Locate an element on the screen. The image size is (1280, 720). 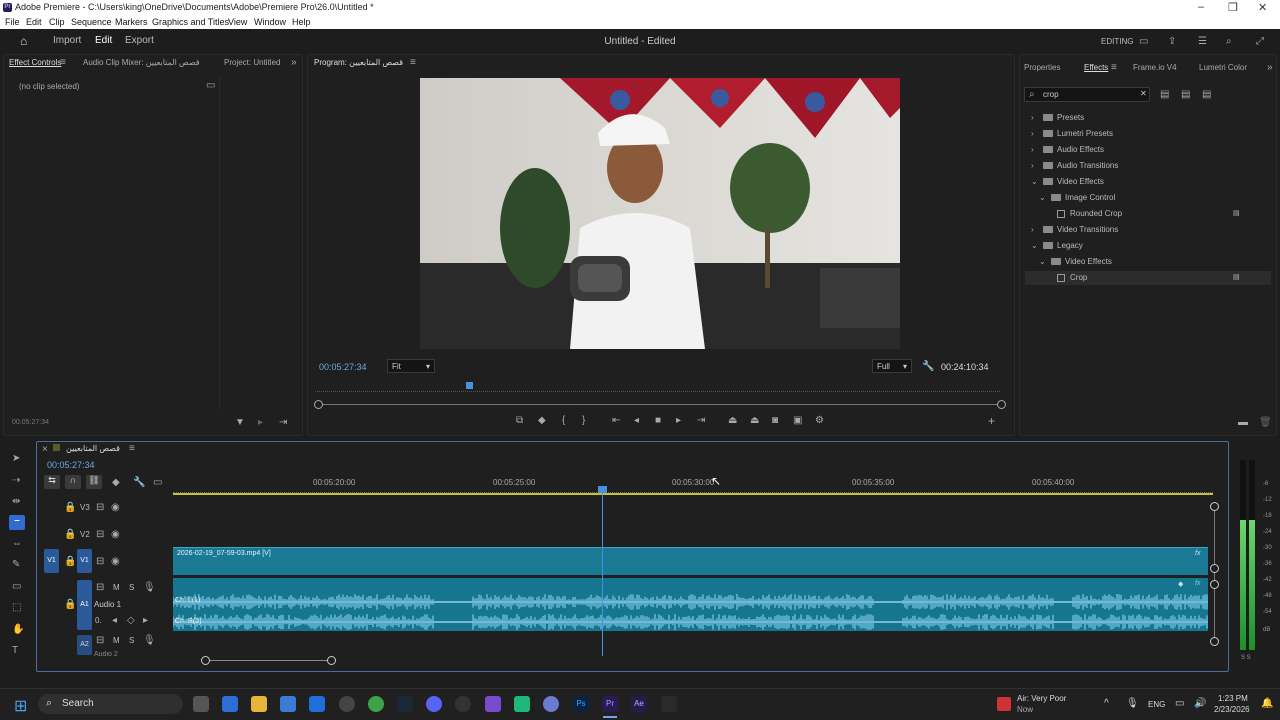
comparison-view-icon: ▣ is located at coordinates (797, 421).